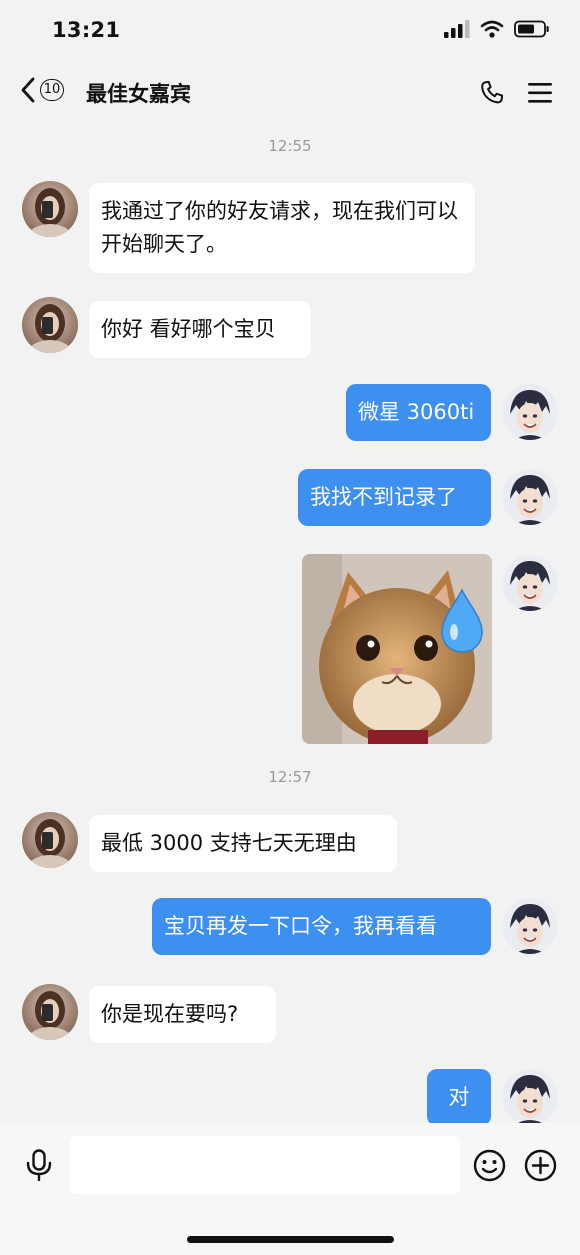 The image size is (580, 1255). What do you see at coordinates (290, 146) in the screenshot?
I see `timestamp: 12:55` at bounding box center [290, 146].